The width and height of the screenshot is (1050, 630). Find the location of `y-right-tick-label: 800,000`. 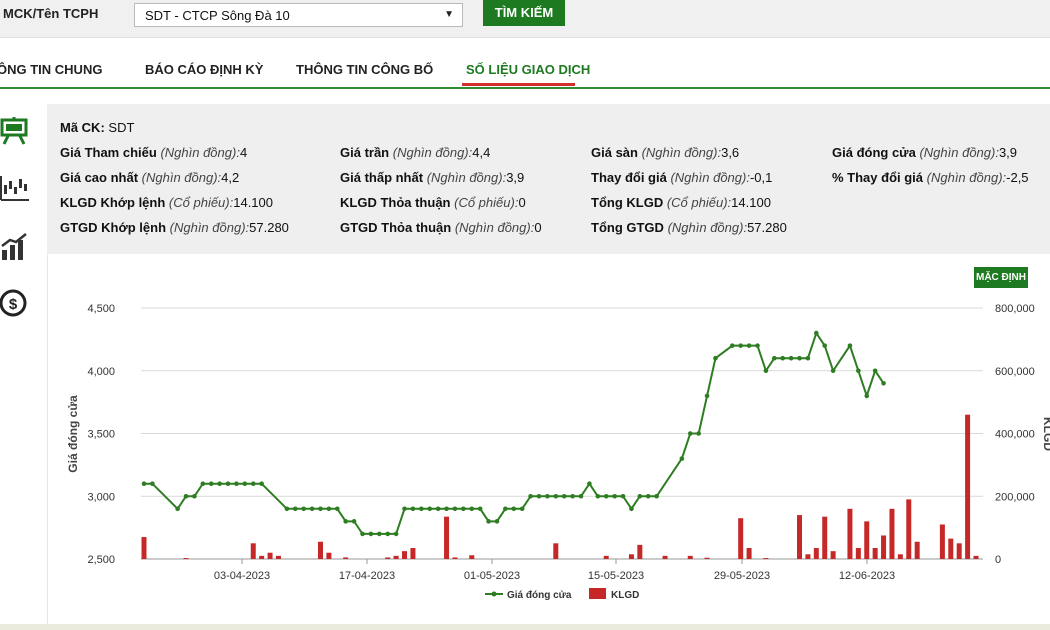

y-right-tick-label: 800,000 is located at coordinates (1015, 309).